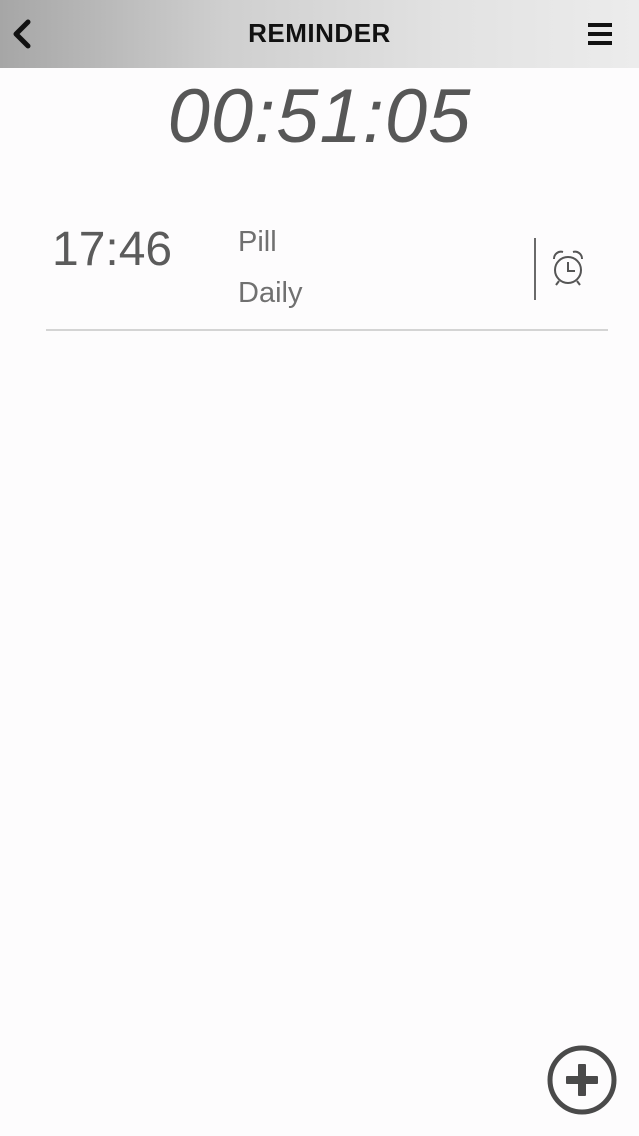 The height and width of the screenshot is (1136, 639). Describe the element at coordinates (535, 269) in the screenshot. I see `reminder-divider` at that location.